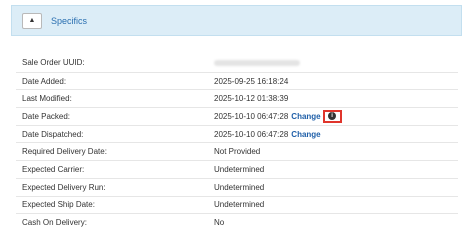  I want to click on collapse-toggle-button: ▲, so click(32, 20).